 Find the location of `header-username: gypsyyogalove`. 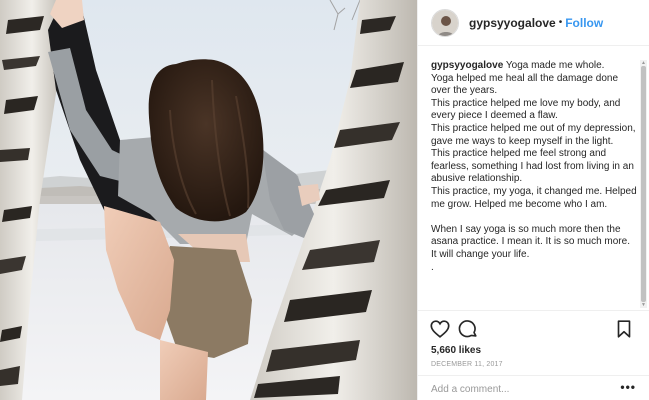

header-username: gypsyyogalove is located at coordinates (512, 23).